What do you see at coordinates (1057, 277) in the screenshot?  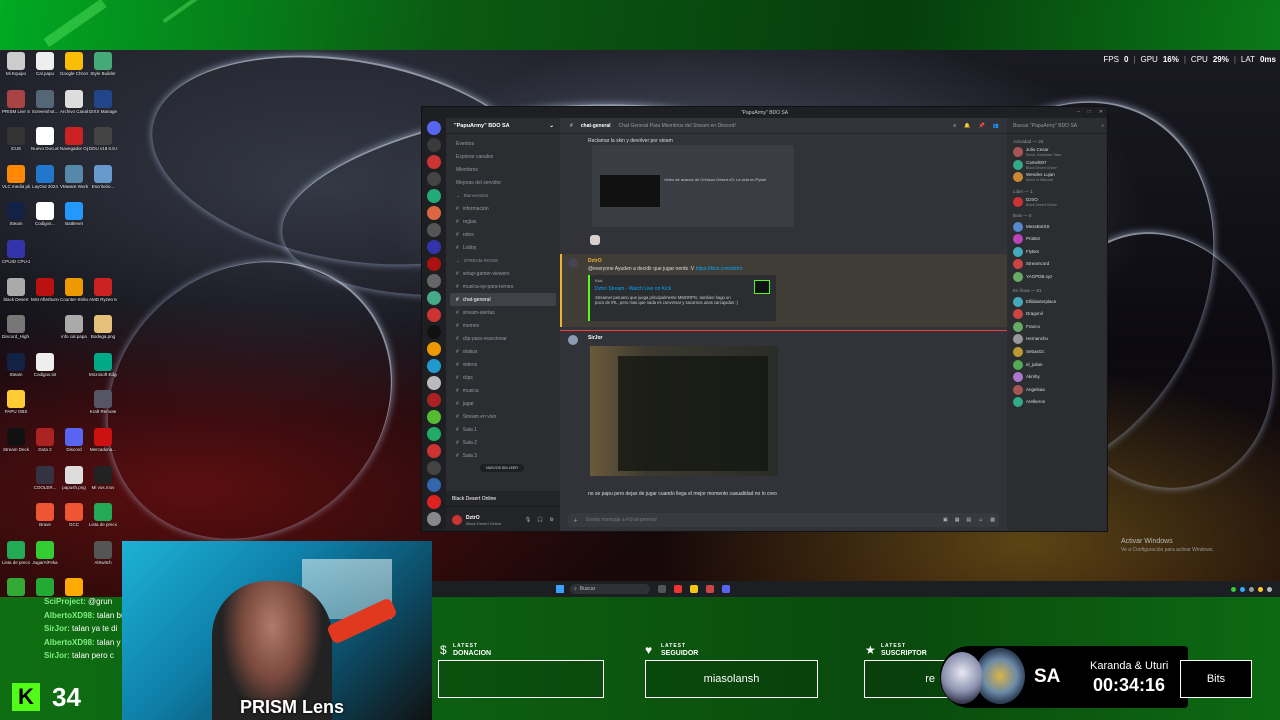 I see `member-item: YAGPDB.xyz` at bounding box center [1057, 277].